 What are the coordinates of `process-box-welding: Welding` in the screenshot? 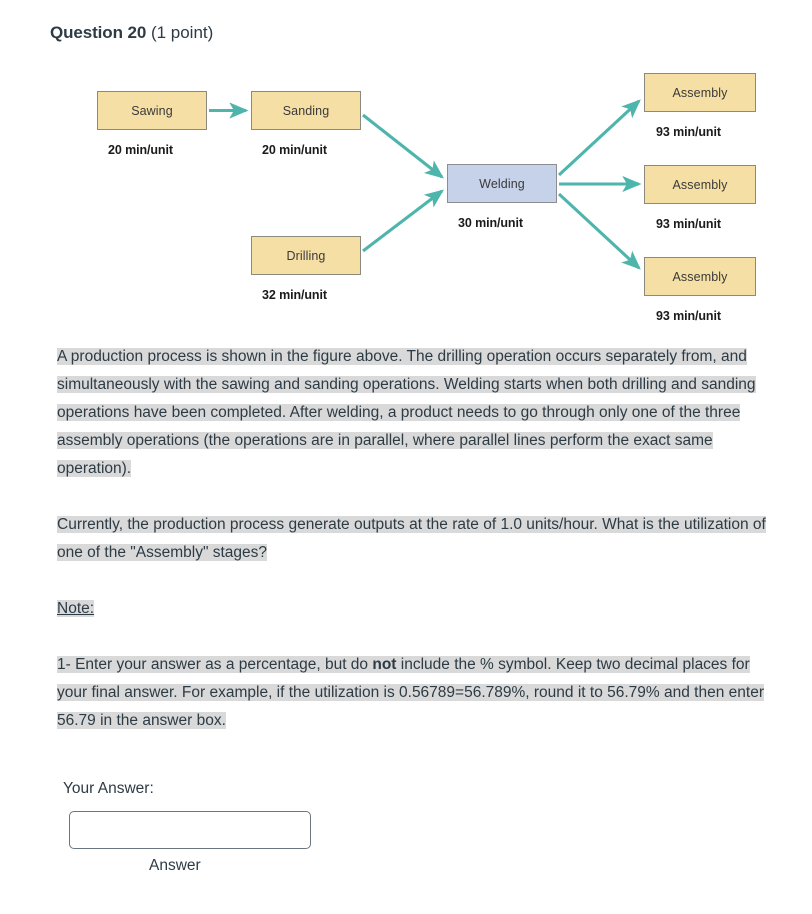 It's located at (502, 183).